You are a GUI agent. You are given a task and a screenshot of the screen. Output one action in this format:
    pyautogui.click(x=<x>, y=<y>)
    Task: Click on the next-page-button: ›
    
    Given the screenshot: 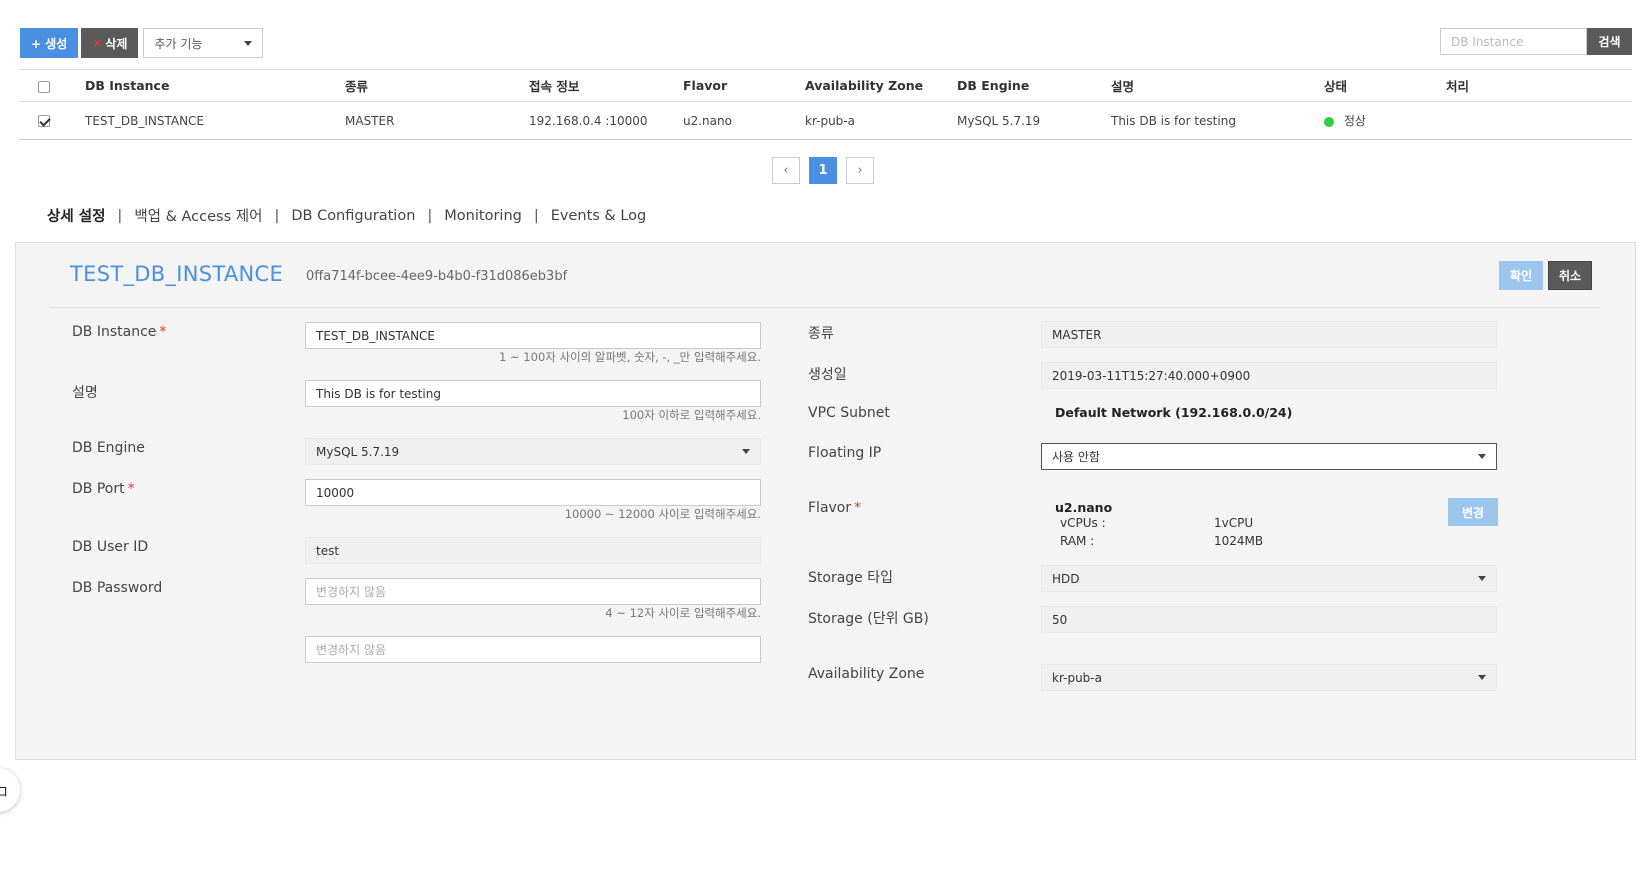 What is the action you would take?
    pyautogui.click(x=860, y=170)
    